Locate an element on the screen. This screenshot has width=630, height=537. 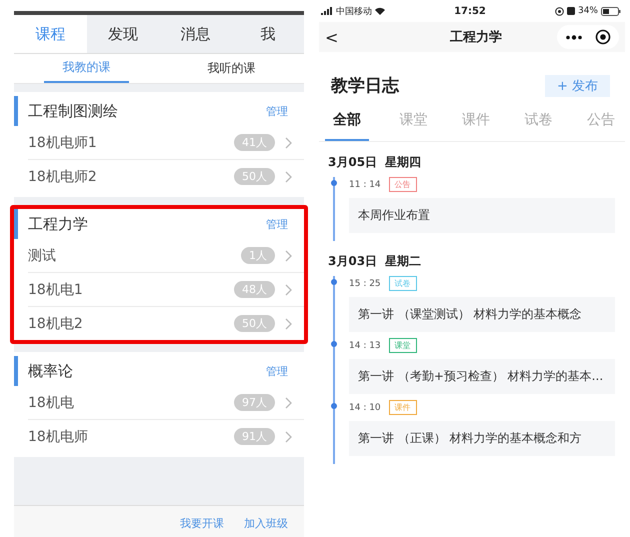
entry-time: 15 : 25 is located at coordinates (365, 283).